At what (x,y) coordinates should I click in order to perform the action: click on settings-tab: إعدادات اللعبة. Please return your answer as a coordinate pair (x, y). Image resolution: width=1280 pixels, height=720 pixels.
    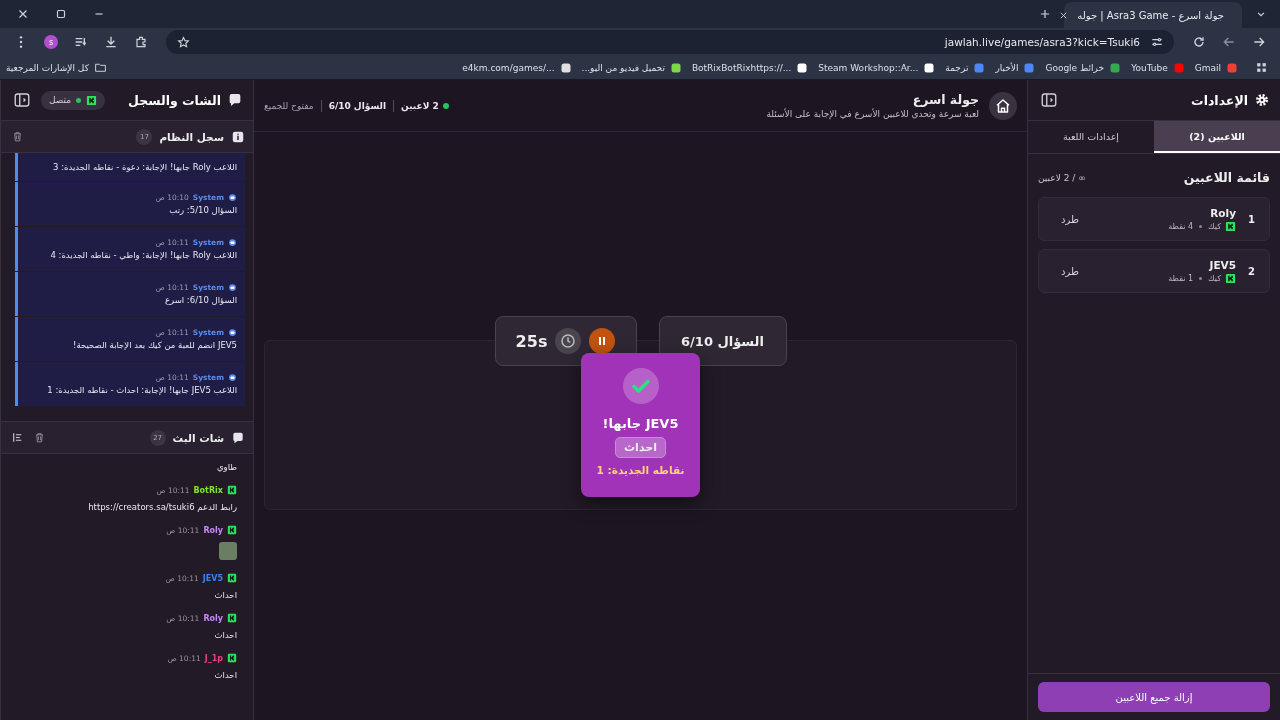
    Looking at the image, I should click on (1091, 137).